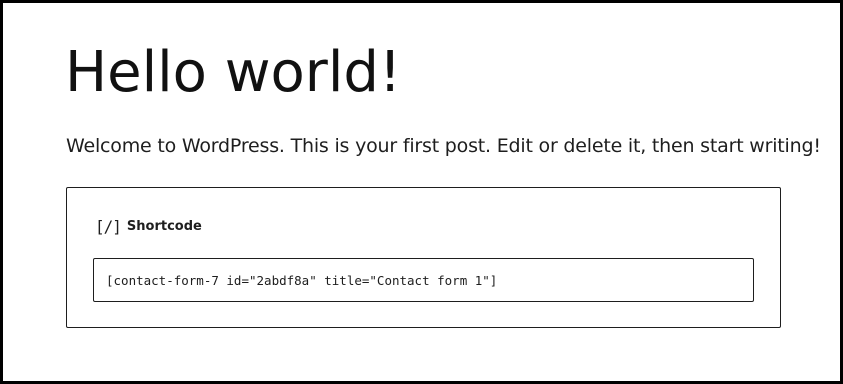 This screenshot has width=843, height=384. I want to click on post-title: Hello world!, so click(233, 73).